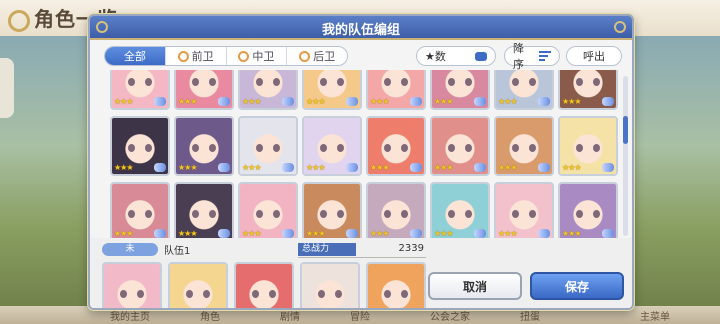  I want to click on tab-all: 全部, so click(135, 56).